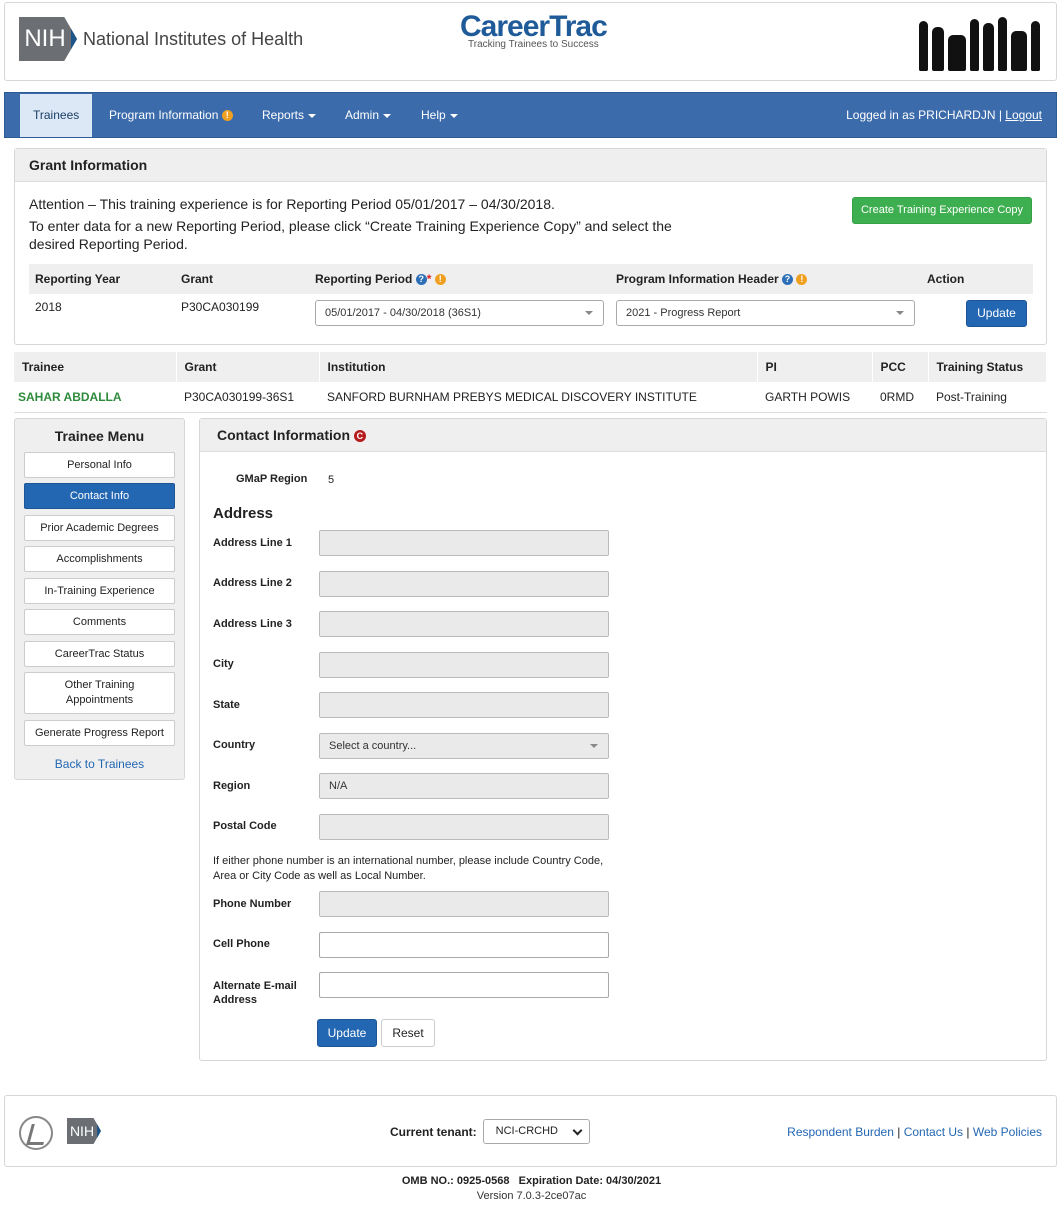  What do you see at coordinates (433, 1131) in the screenshot?
I see `current-tenant-label: Current tenant:` at bounding box center [433, 1131].